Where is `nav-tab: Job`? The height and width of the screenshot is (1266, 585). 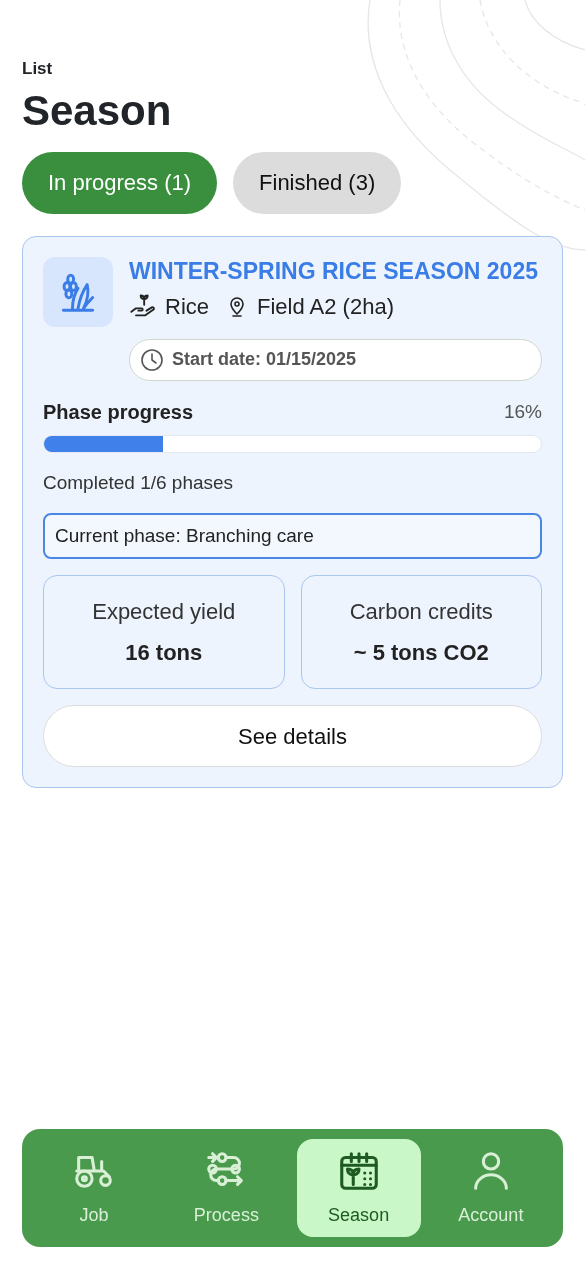 nav-tab: Job is located at coordinates (94, 1188).